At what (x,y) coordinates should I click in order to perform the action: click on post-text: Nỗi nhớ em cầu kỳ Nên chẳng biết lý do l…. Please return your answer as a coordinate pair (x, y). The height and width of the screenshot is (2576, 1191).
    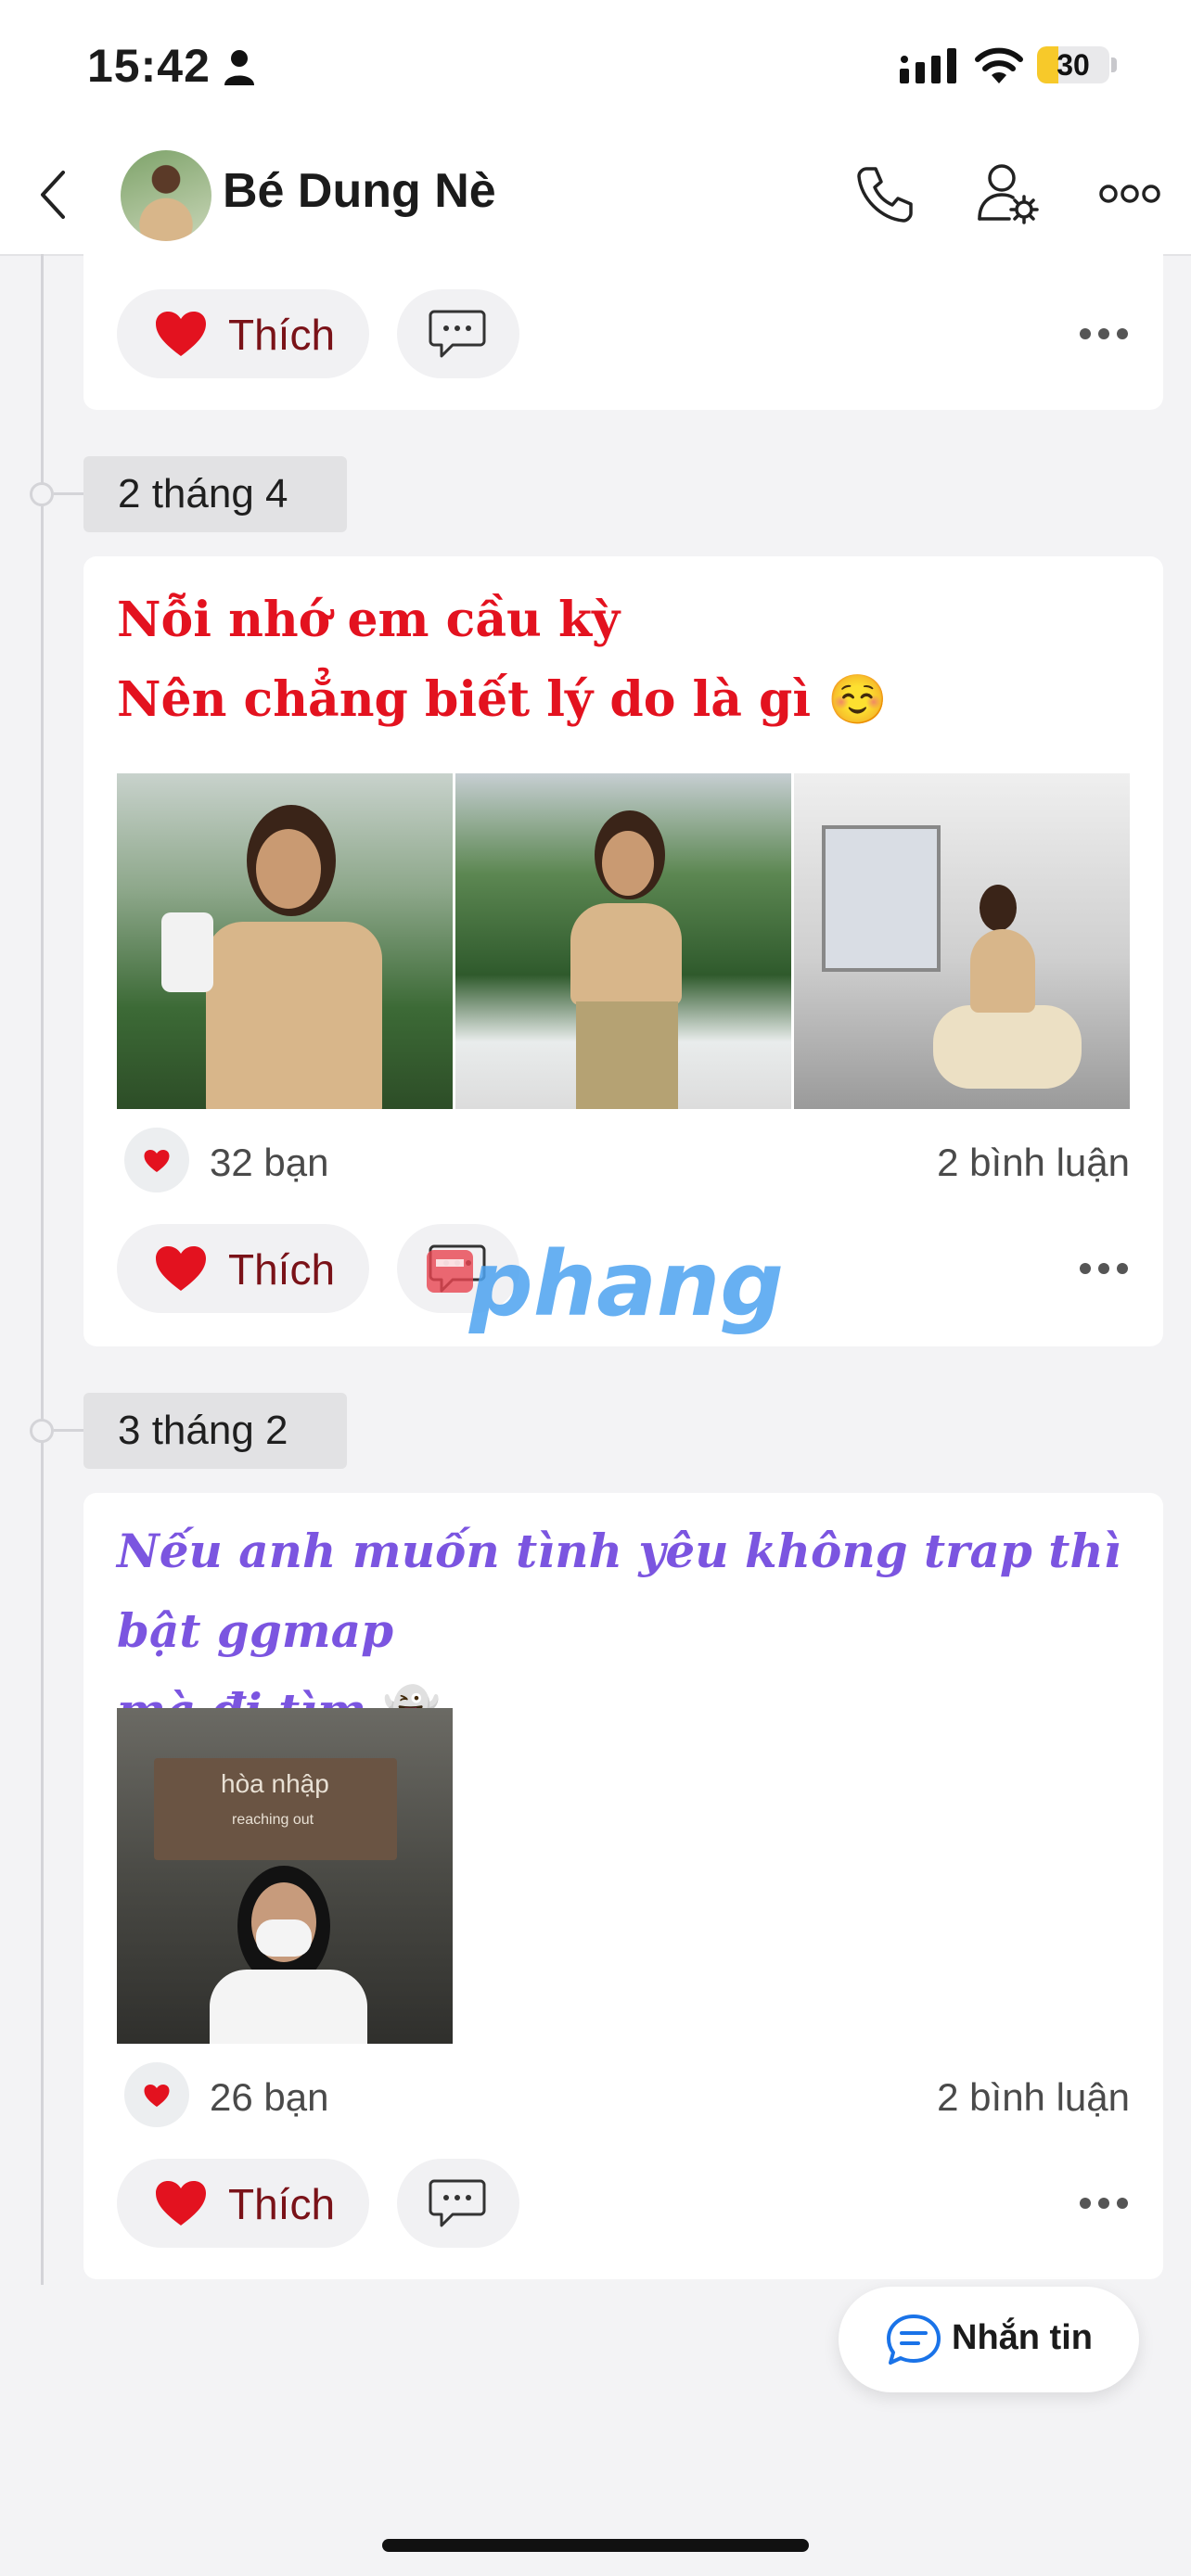
    Looking at the image, I should click on (626, 660).